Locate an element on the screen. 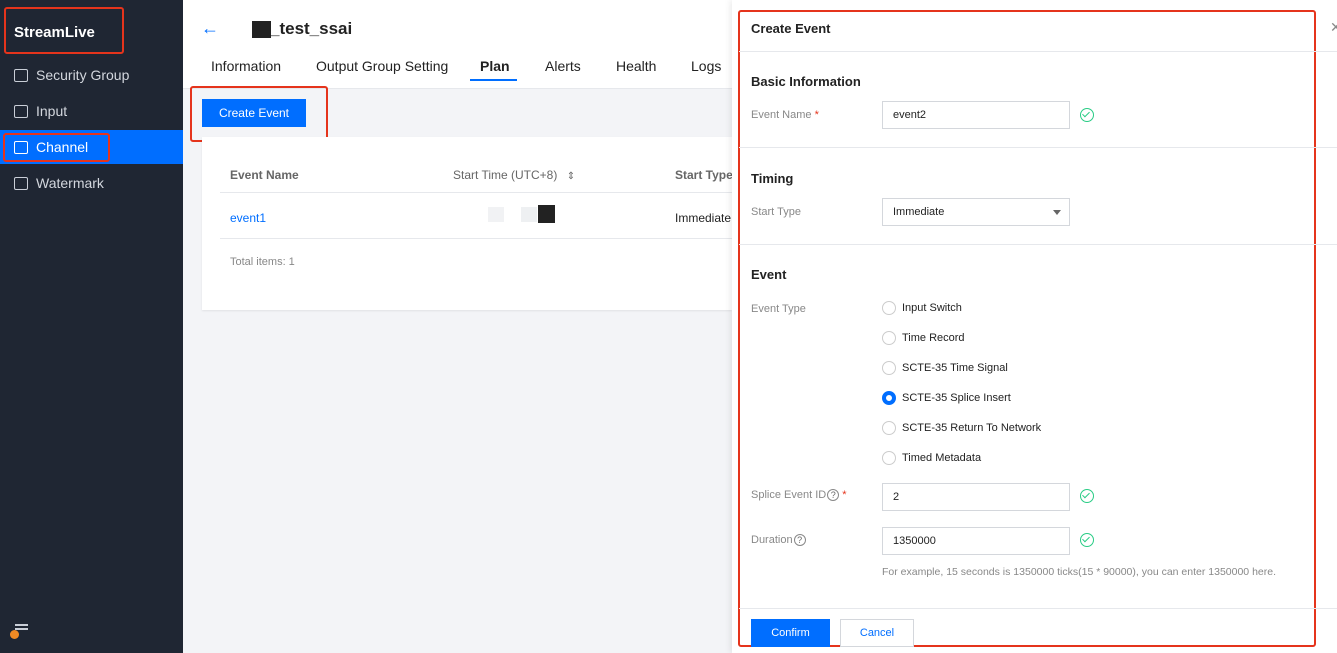  total-items: Total items: 1 is located at coordinates (262, 262).